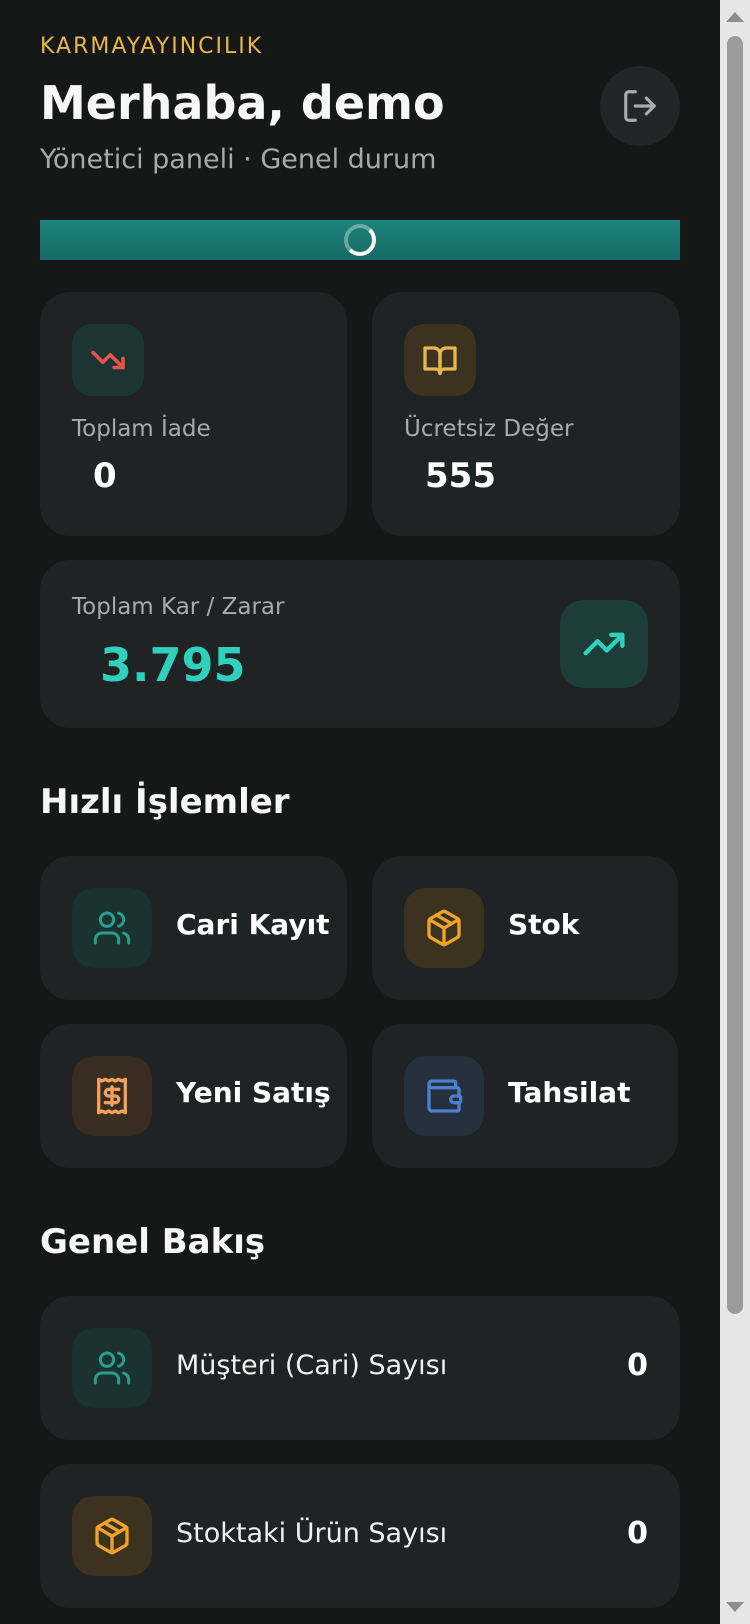  I want to click on logout-icon, so click(640, 106).